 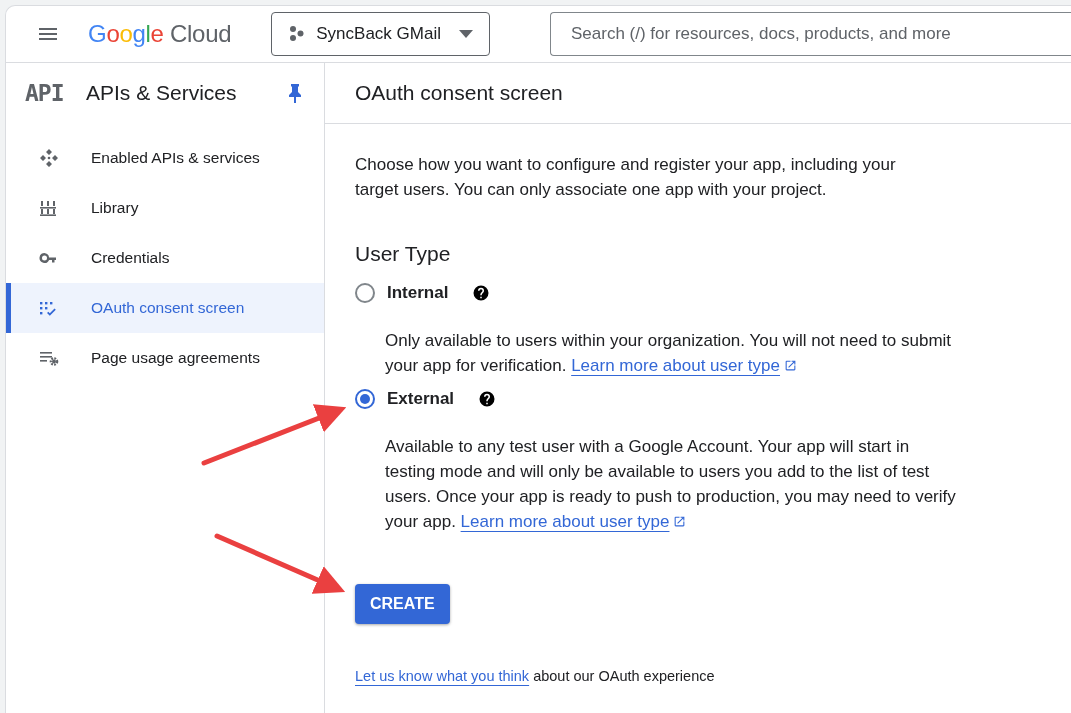 What do you see at coordinates (160, 34) in the screenshot?
I see `google-cloud-logo: Google Cloud` at bounding box center [160, 34].